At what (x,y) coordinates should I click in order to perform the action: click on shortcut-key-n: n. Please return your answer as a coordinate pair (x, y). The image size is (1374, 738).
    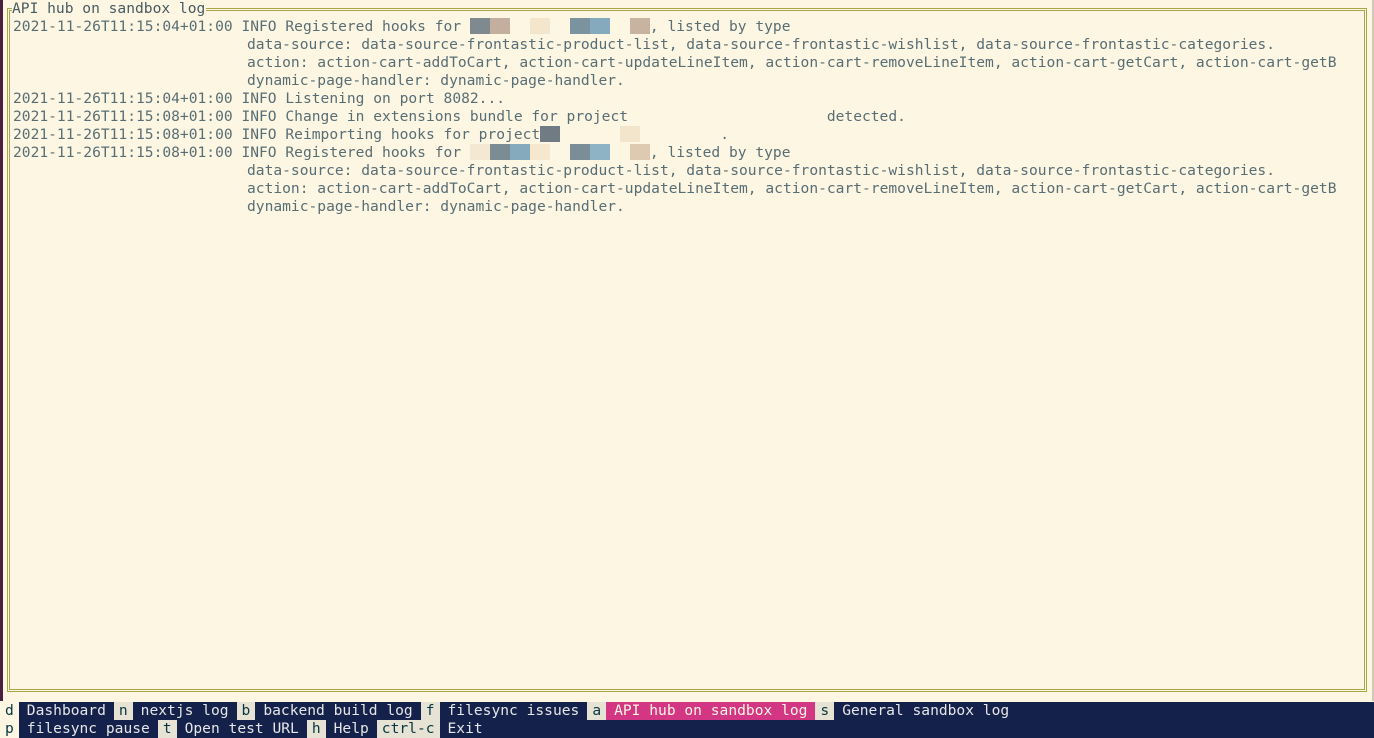
    Looking at the image, I should click on (123, 711).